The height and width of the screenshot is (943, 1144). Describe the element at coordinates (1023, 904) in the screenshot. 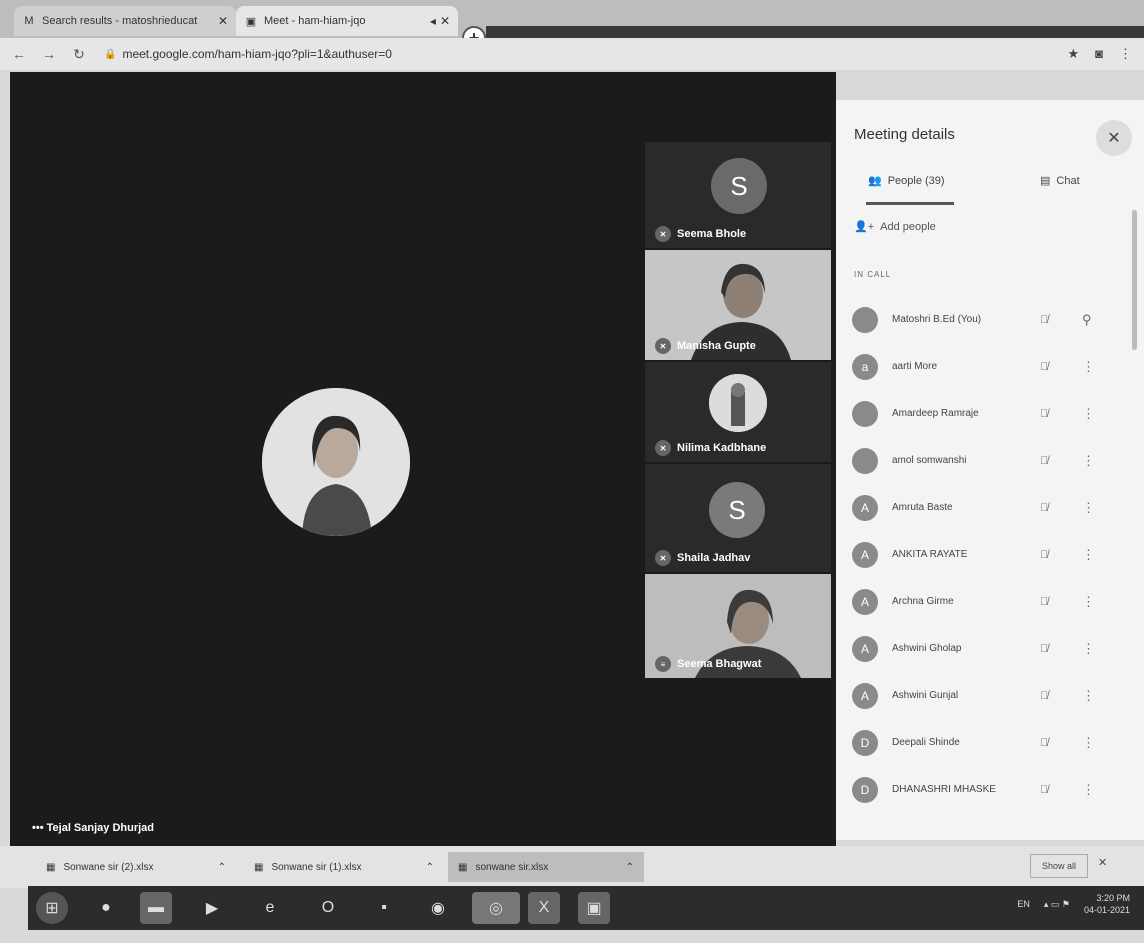

I see `language-indicator: EN` at that location.